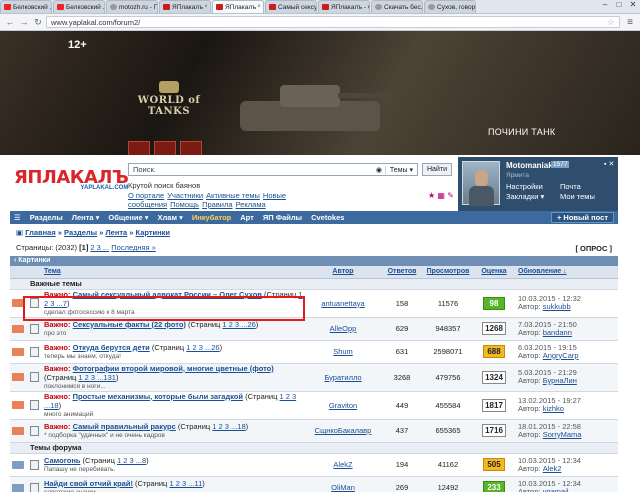  I want to click on url-input: www.yaplakal.com/forum2/ ☆, so click(333, 22).